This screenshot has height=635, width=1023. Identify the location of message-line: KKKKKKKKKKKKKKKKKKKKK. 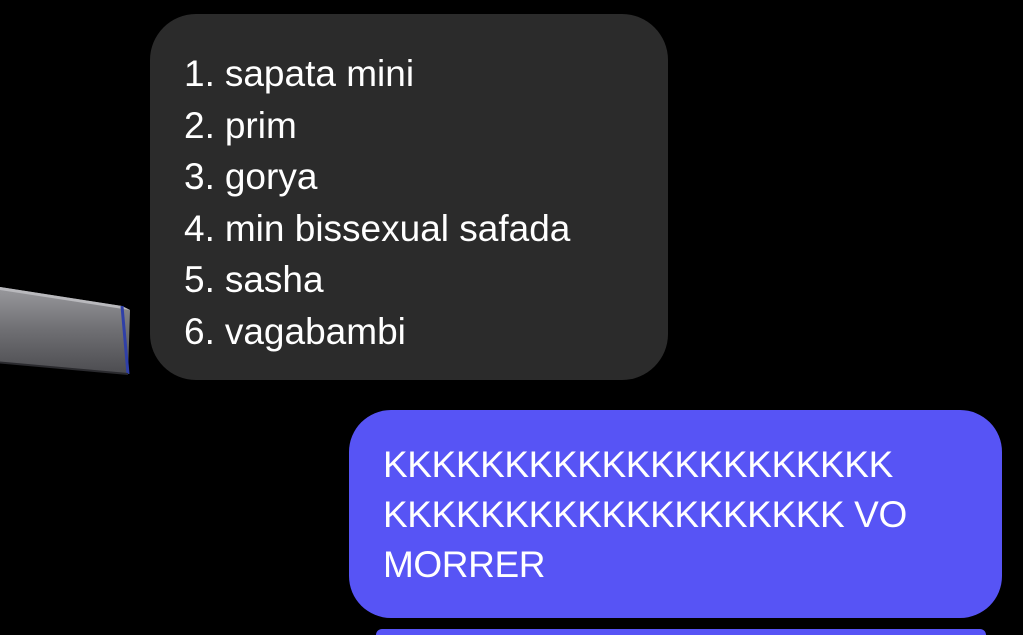
(638, 464).